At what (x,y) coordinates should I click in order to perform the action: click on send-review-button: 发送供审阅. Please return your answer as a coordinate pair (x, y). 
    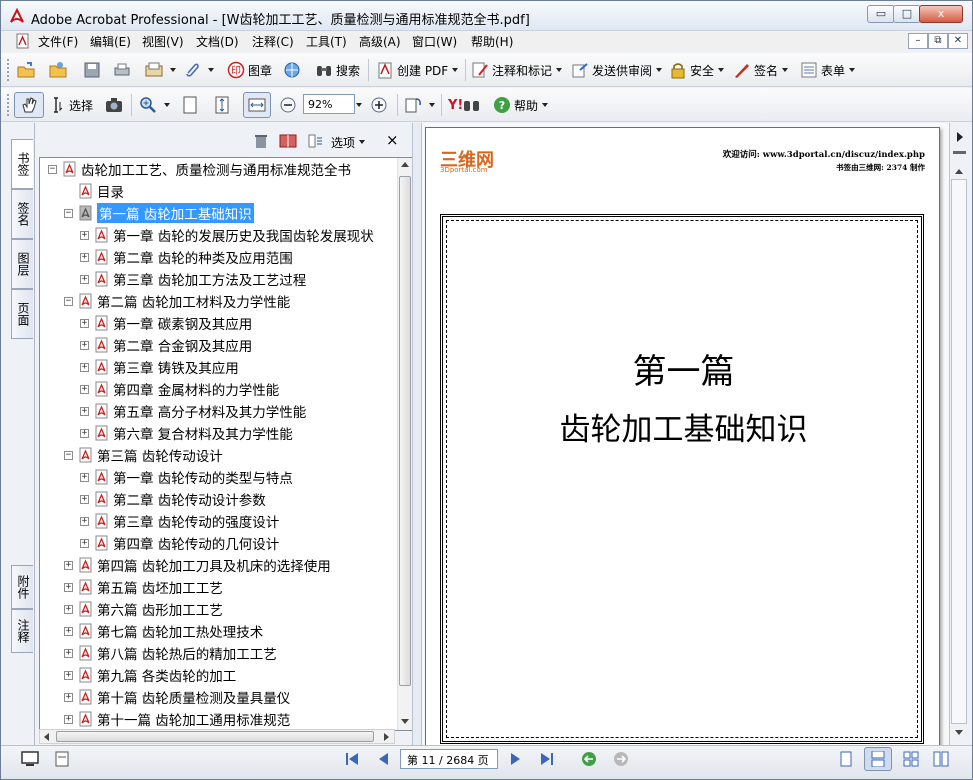
    Looking at the image, I should click on (617, 70).